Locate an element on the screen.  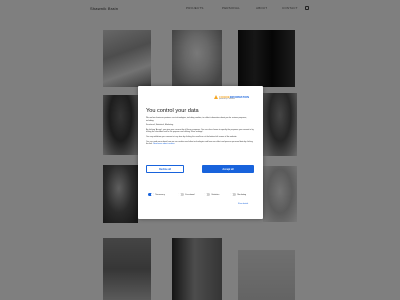
logo-subtitle: powered by Cookiebot is located at coordinates (227, 99).